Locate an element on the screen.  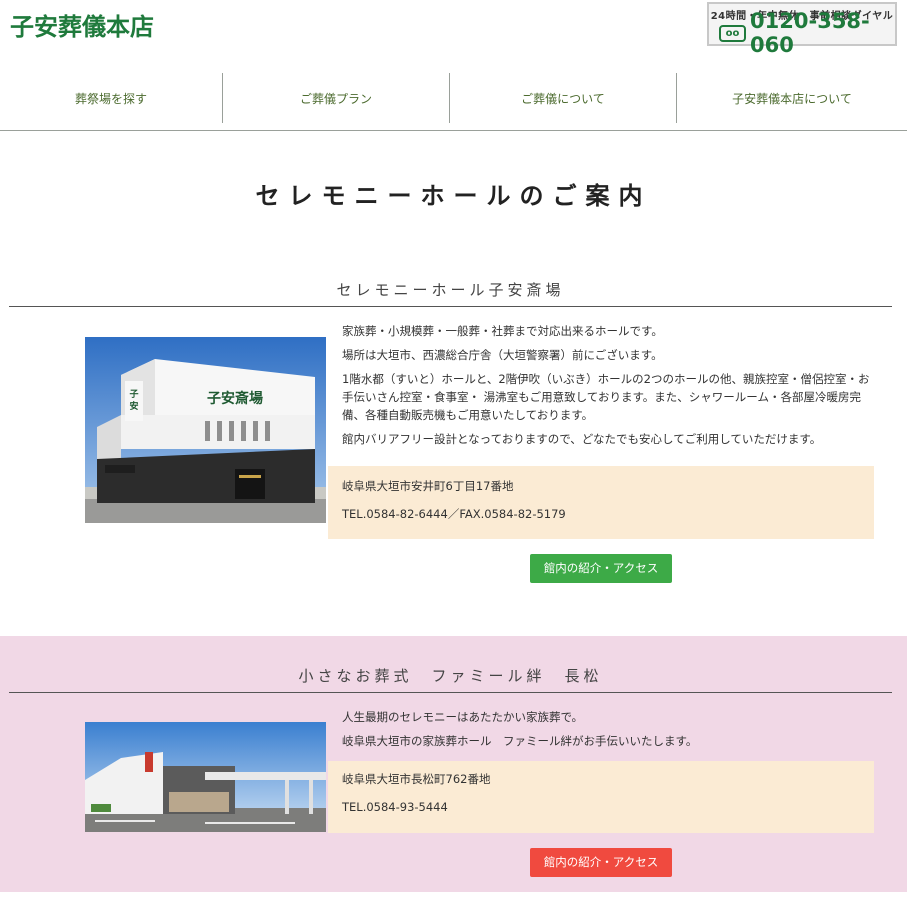
phone-dial-banner: 24時間・年中無休 事前相談ダイヤル oo 0120-358-060 is located at coordinates (802, 29).